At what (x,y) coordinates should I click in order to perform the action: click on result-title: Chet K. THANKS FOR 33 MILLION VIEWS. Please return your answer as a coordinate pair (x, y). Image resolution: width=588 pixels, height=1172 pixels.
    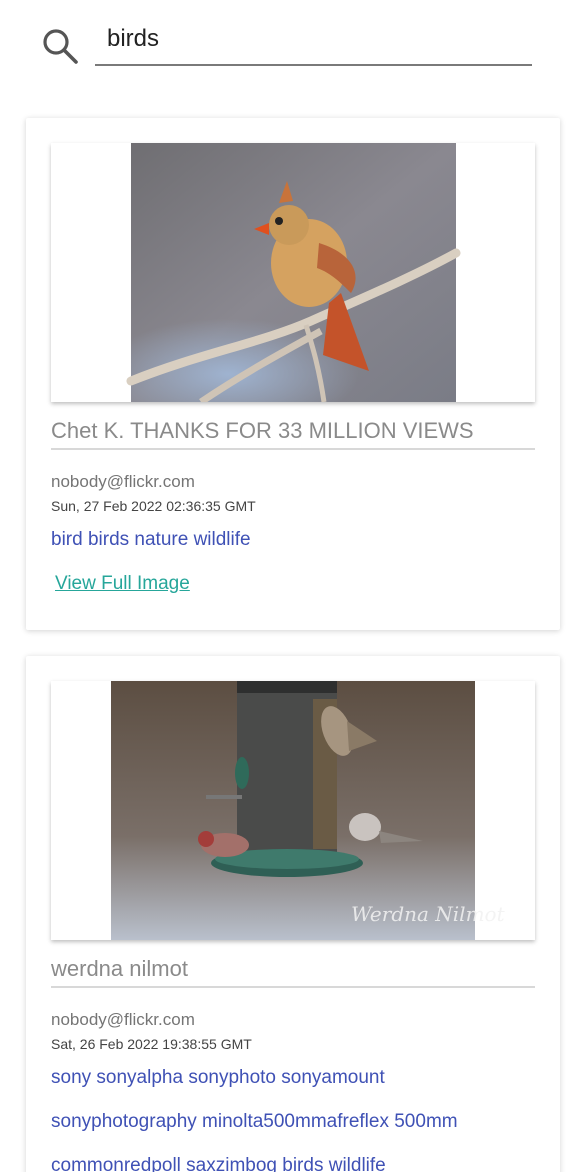
    Looking at the image, I should click on (293, 434).